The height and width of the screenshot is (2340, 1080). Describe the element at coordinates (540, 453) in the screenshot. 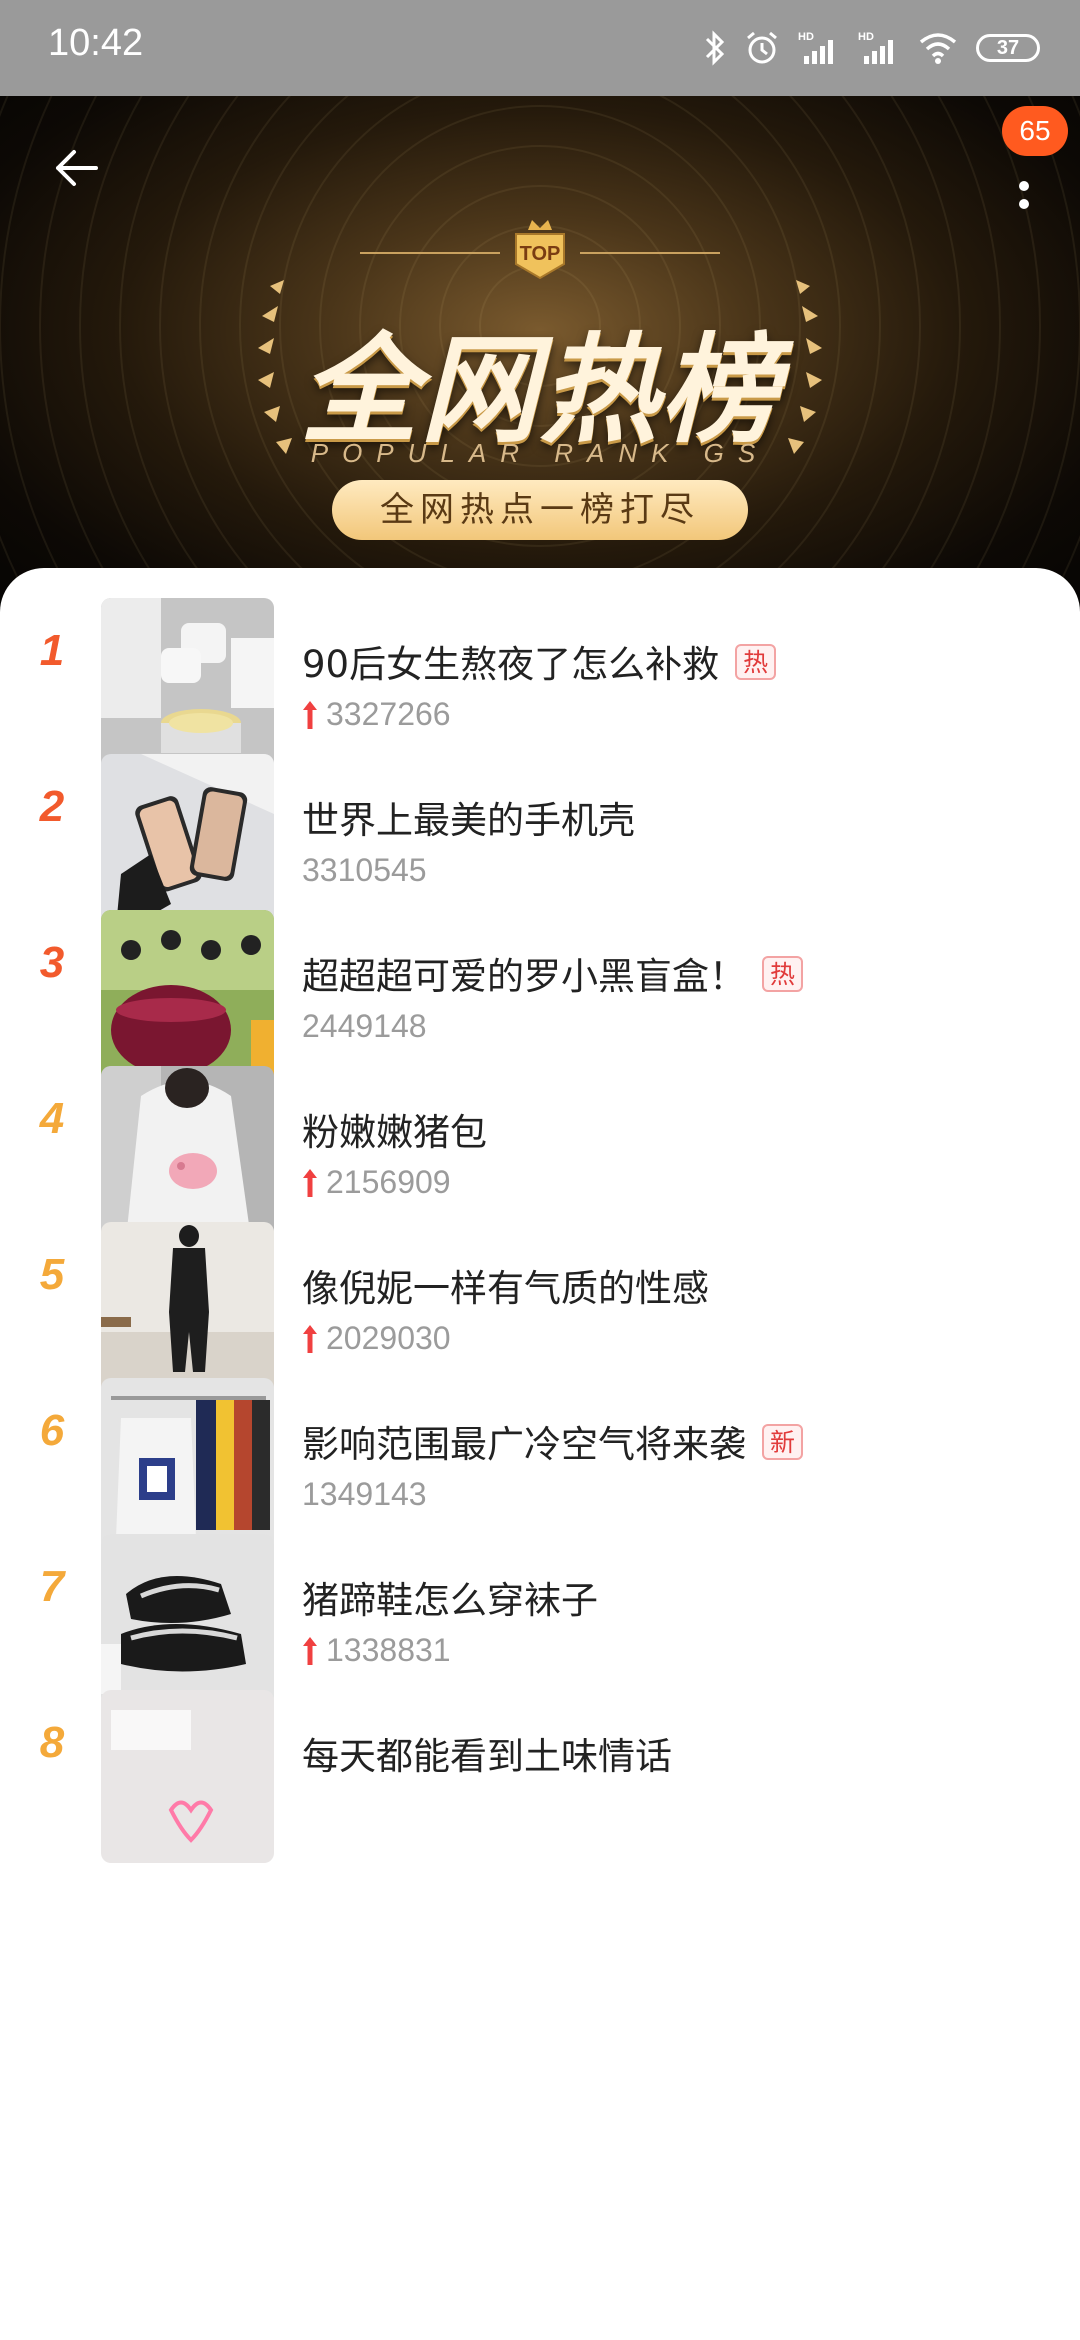

I see `page-subtitle-en: POPULAR RANK GS` at that location.